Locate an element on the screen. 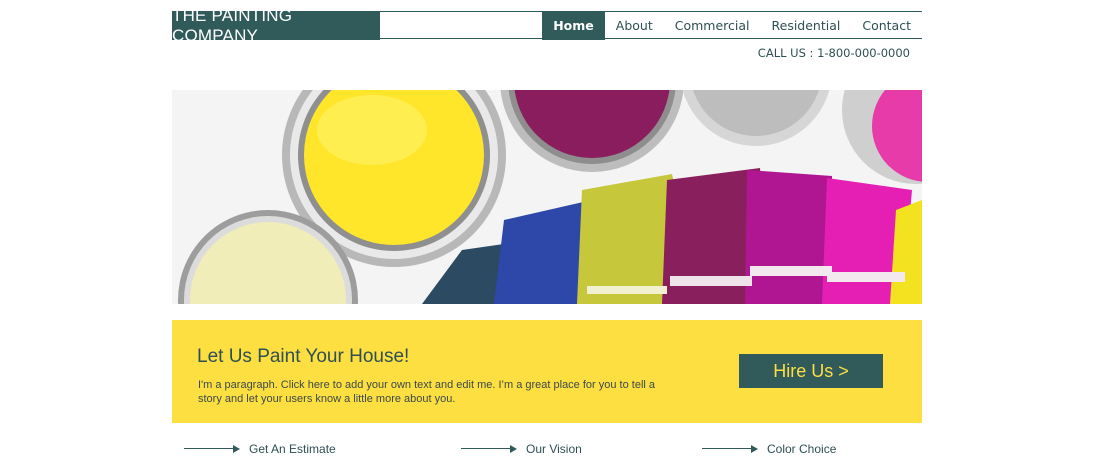 This screenshot has width=1100, height=461. color-choice-link: Color Choice is located at coordinates (769, 449).